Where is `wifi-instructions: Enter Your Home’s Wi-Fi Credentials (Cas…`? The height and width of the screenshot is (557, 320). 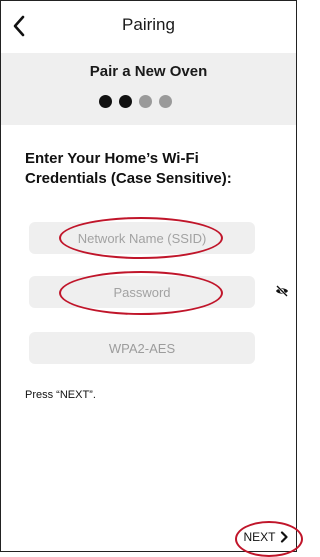
wifi-instructions: Enter Your Home’s Wi-Fi Credentials (Cas… is located at coordinates (155, 169).